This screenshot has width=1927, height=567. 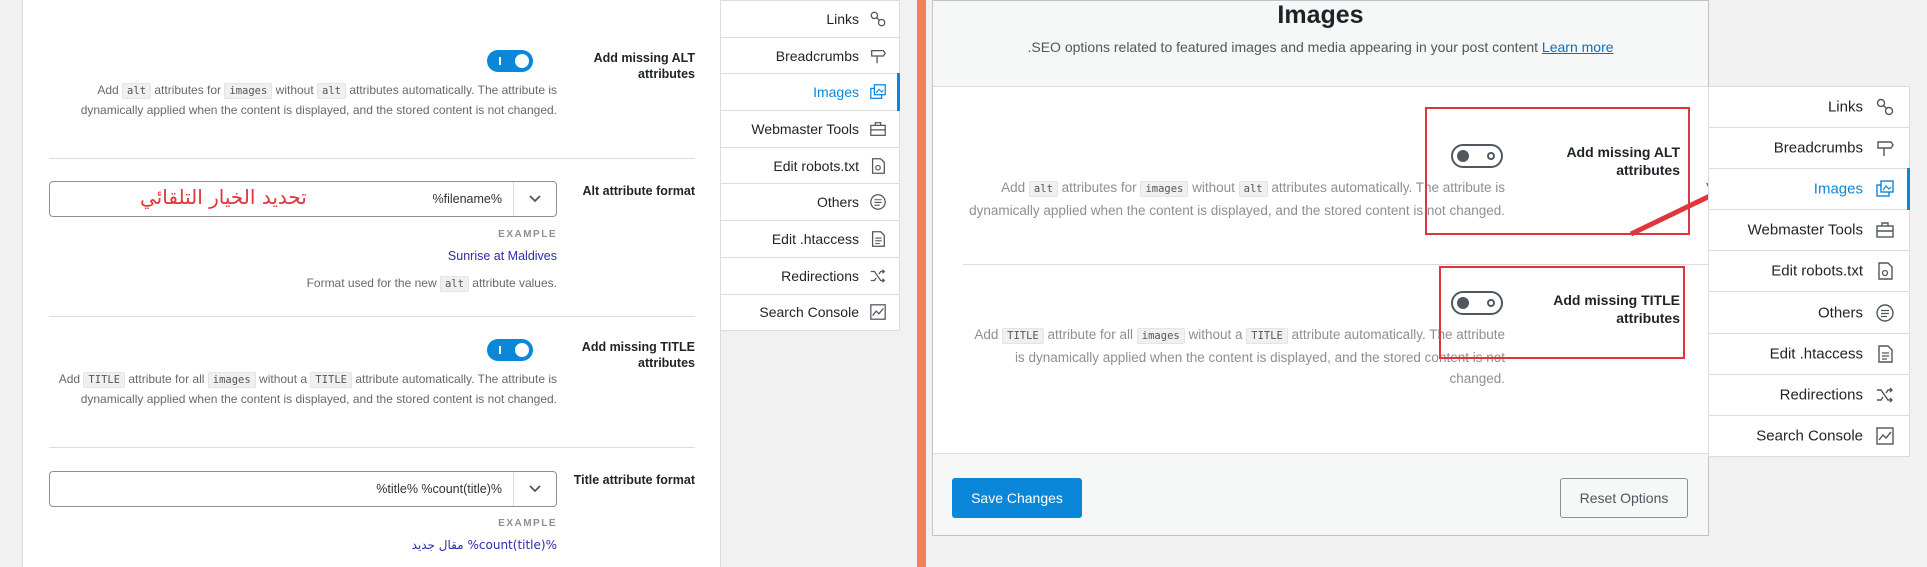 What do you see at coordinates (836, 92) in the screenshot?
I see `tab-label: Images` at bounding box center [836, 92].